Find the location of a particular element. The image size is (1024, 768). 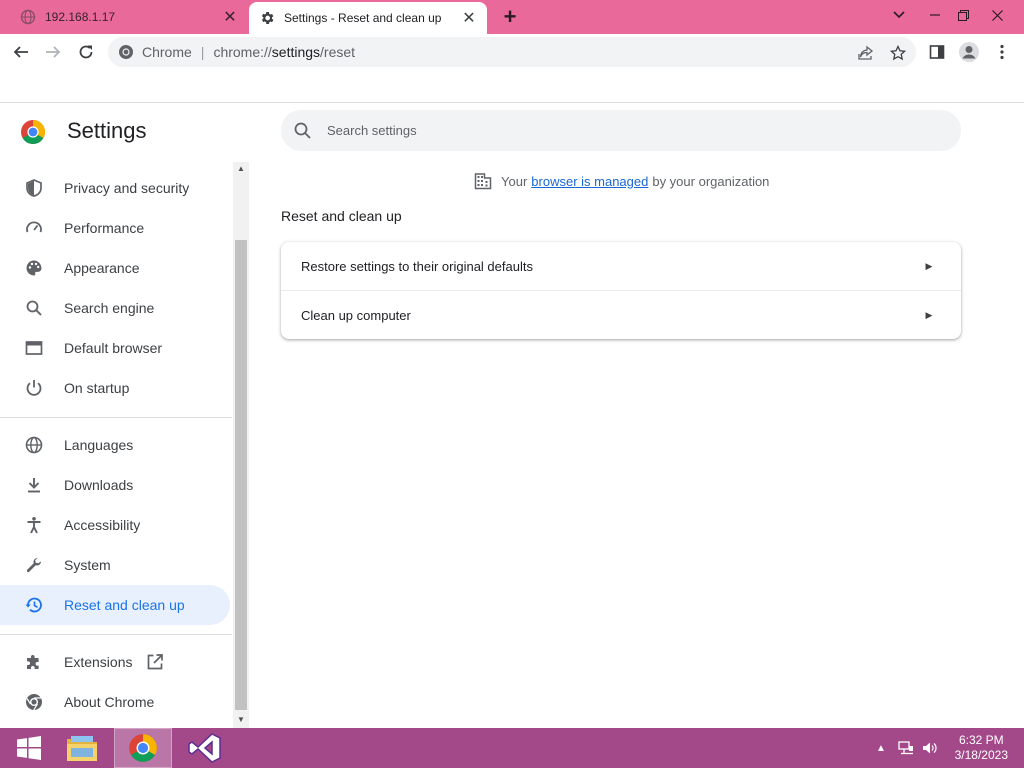

browser-toolbar: Chrome | chrome://settings/reset is located at coordinates (512, 52).